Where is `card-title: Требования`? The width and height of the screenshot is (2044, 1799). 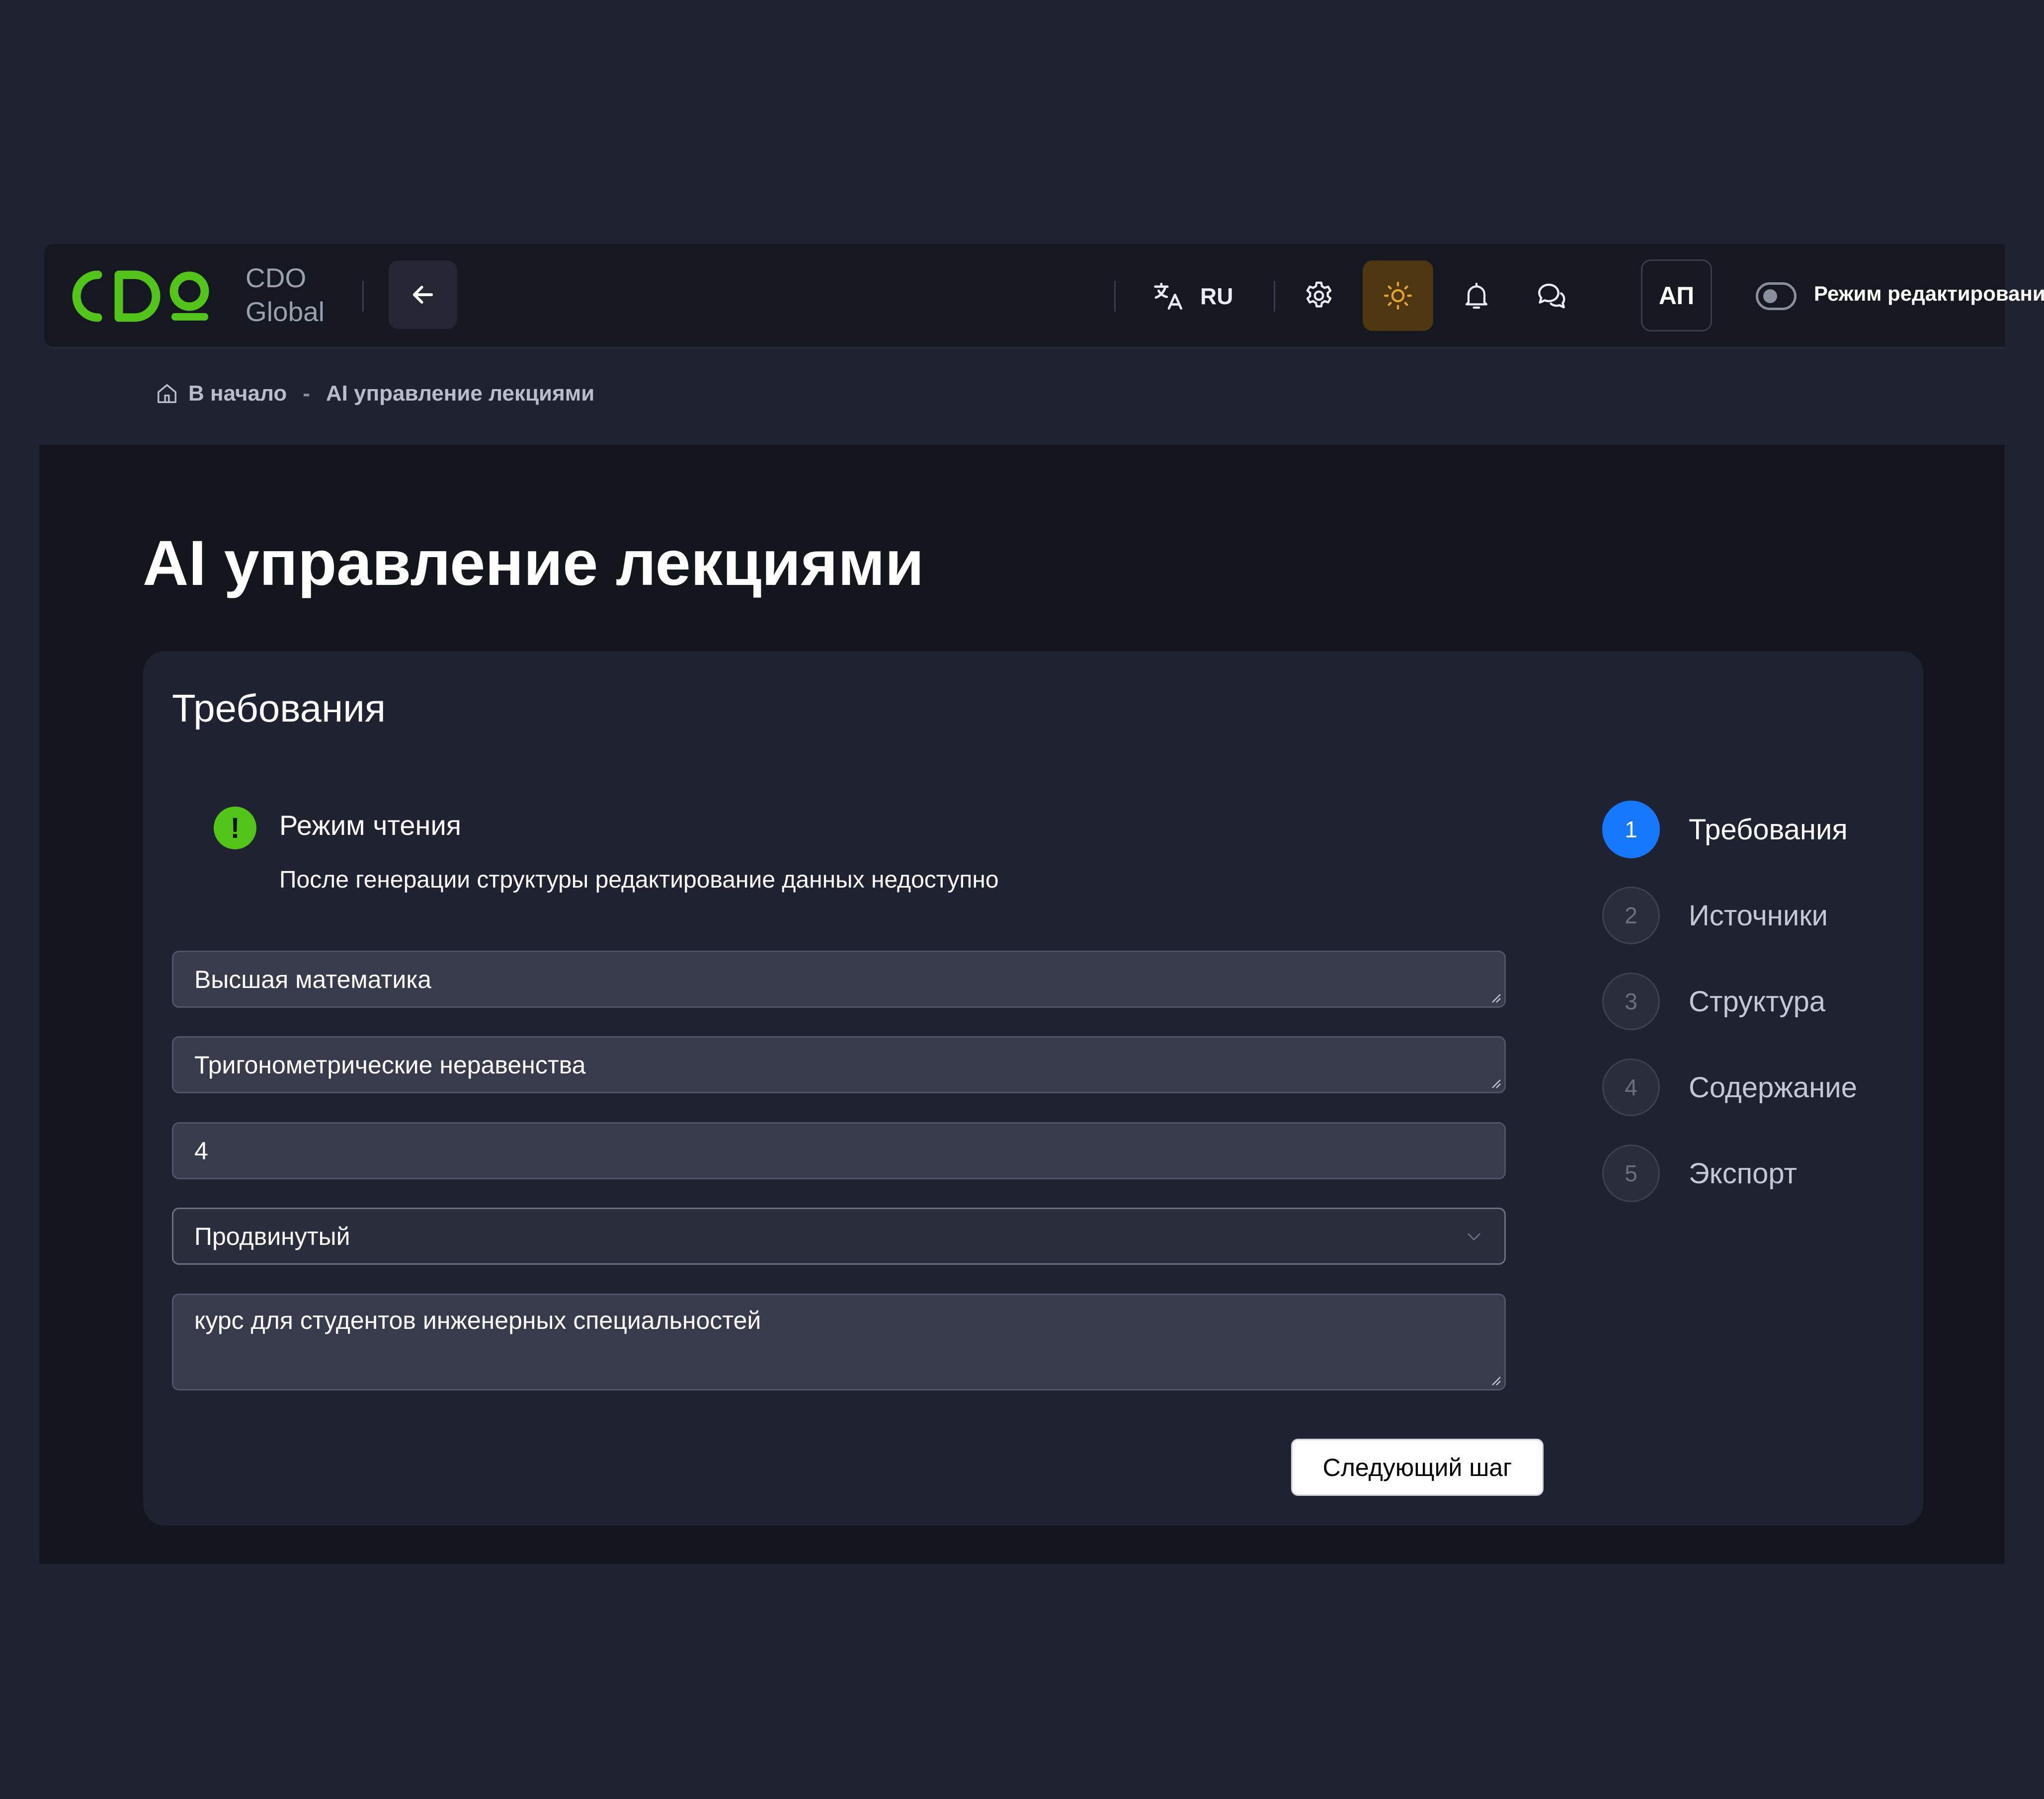
card-title: Требования is located at coordinates (279, 708).